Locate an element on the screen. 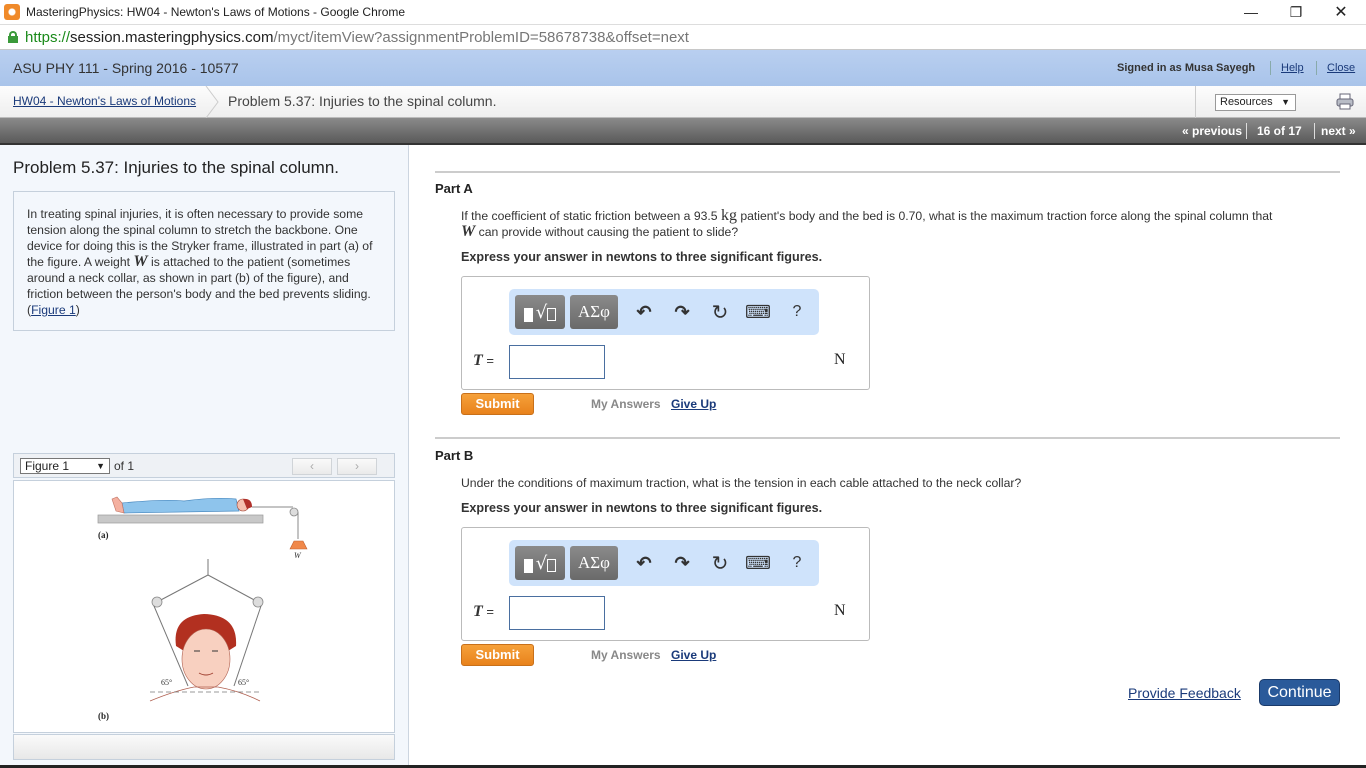 The height and width of the screenshot is (768, 1366). help-link: Help is located at coordinates (1292, 68).